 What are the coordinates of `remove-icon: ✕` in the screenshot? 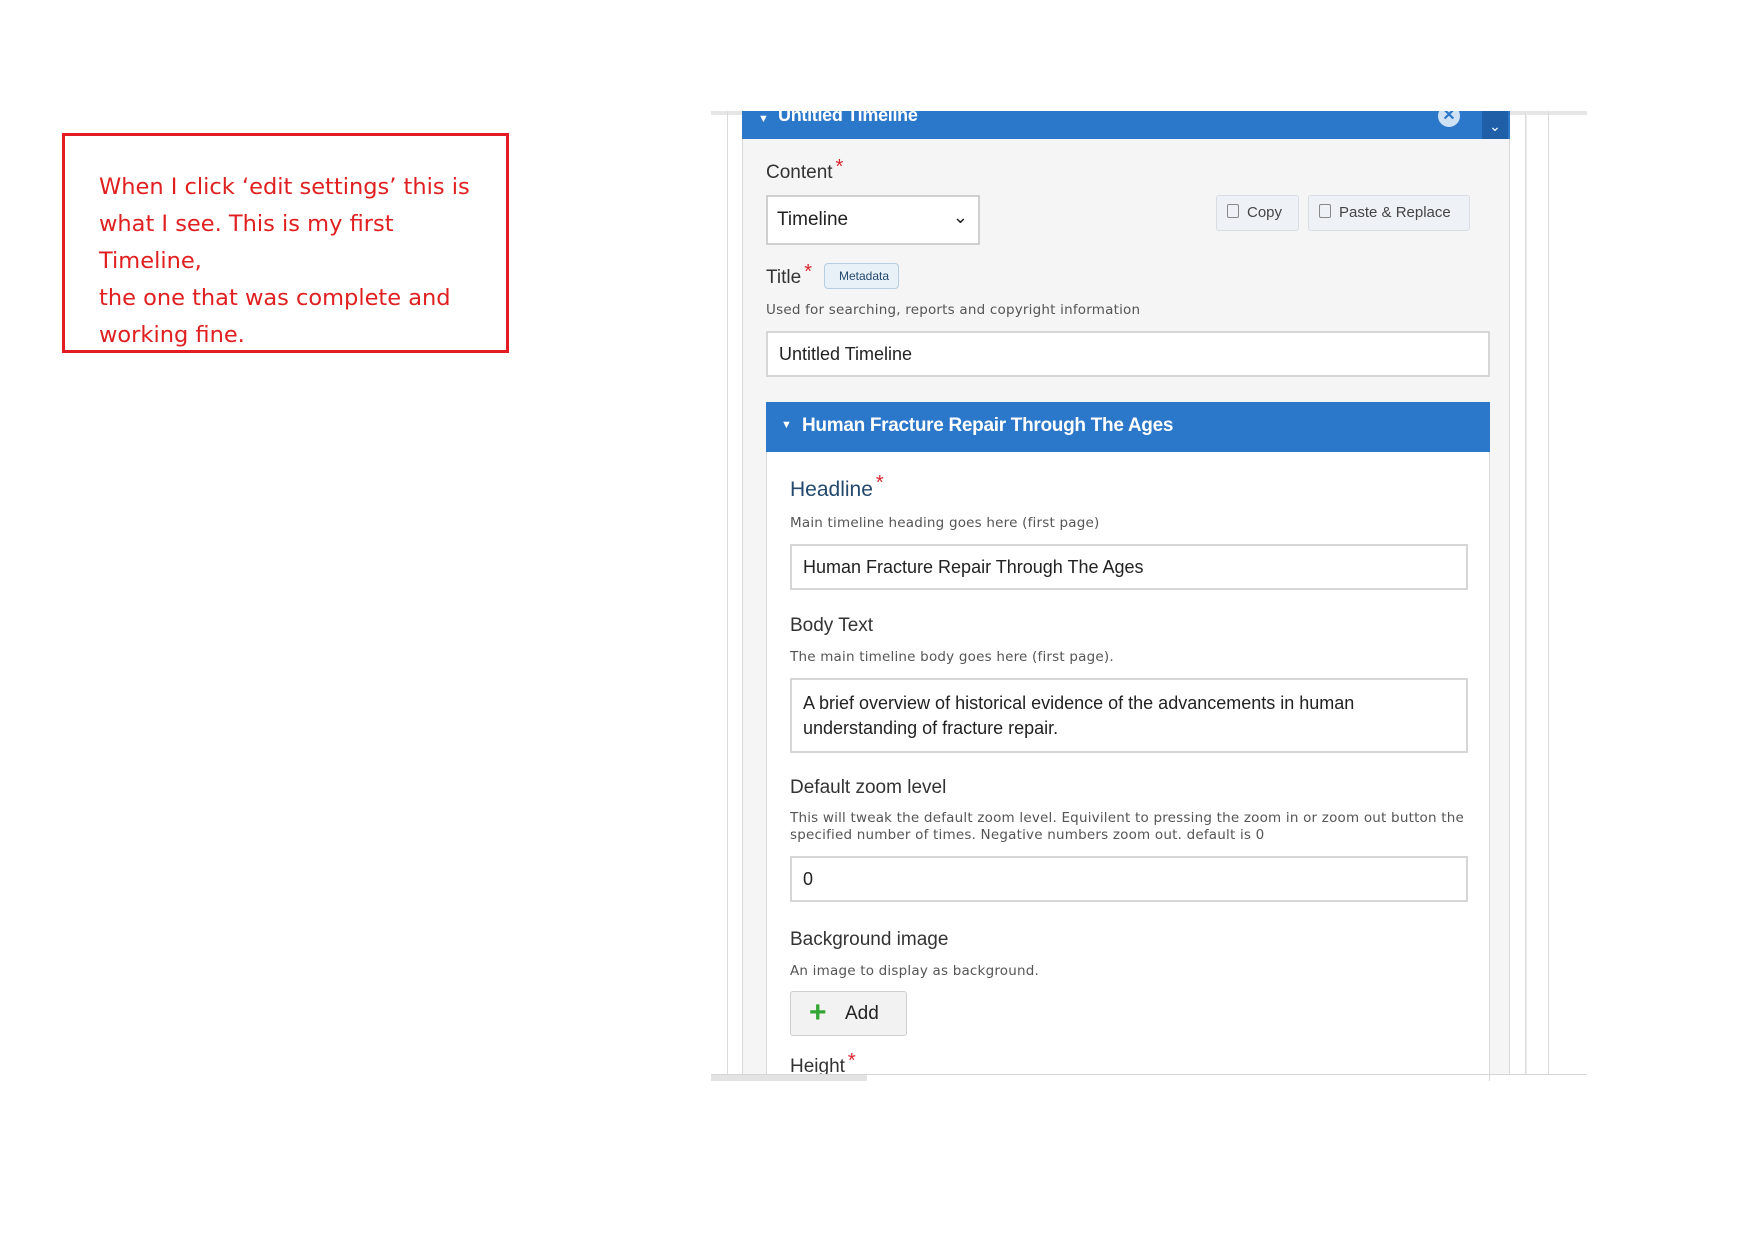 It's located at (1449, 119).